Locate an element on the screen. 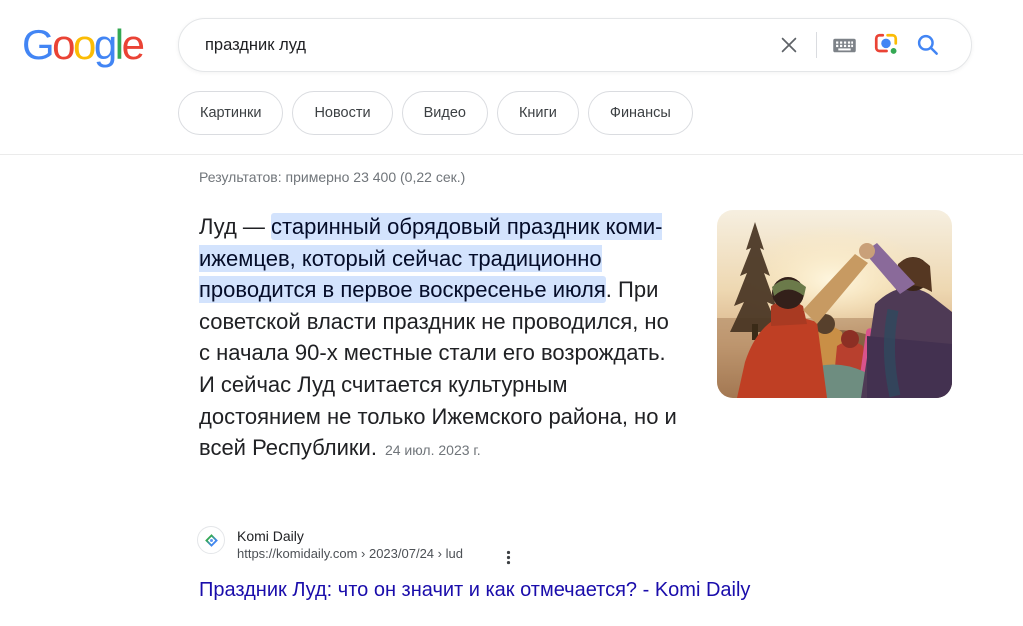  search-bar is located at coordinates (575, 45).